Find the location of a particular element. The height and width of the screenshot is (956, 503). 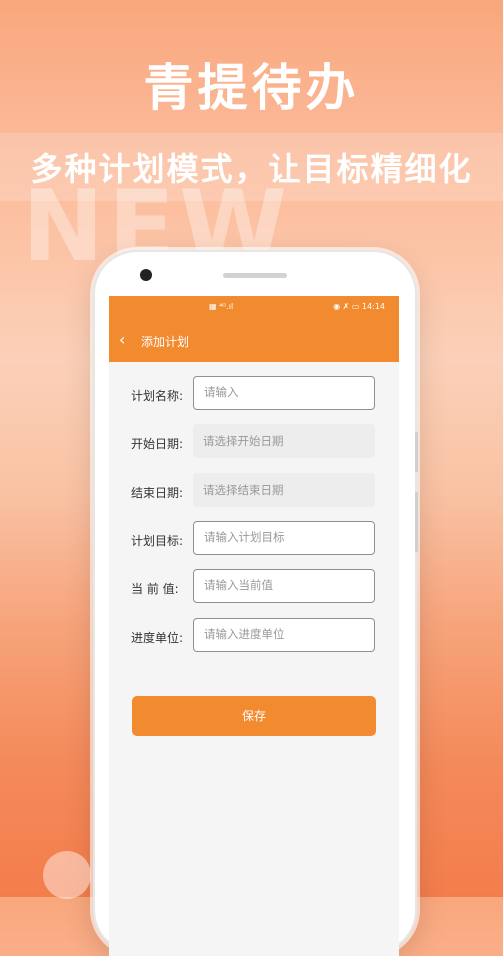

form-row-unit: 进度单位: 请输入进度单位 is located at coordinates (254, 636).